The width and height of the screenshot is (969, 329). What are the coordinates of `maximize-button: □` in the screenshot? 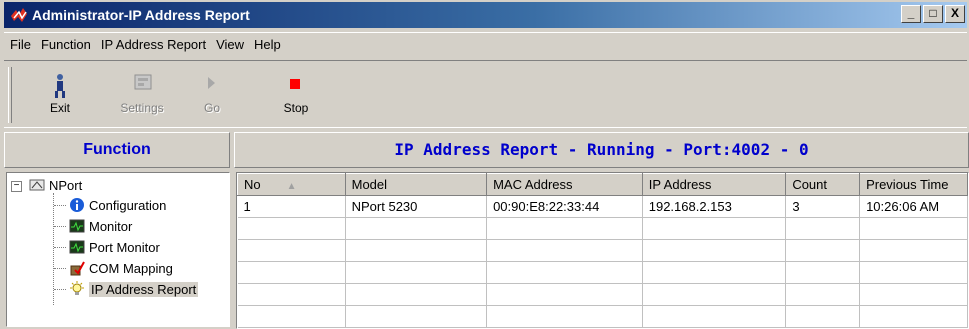 It's located at (933, 14).